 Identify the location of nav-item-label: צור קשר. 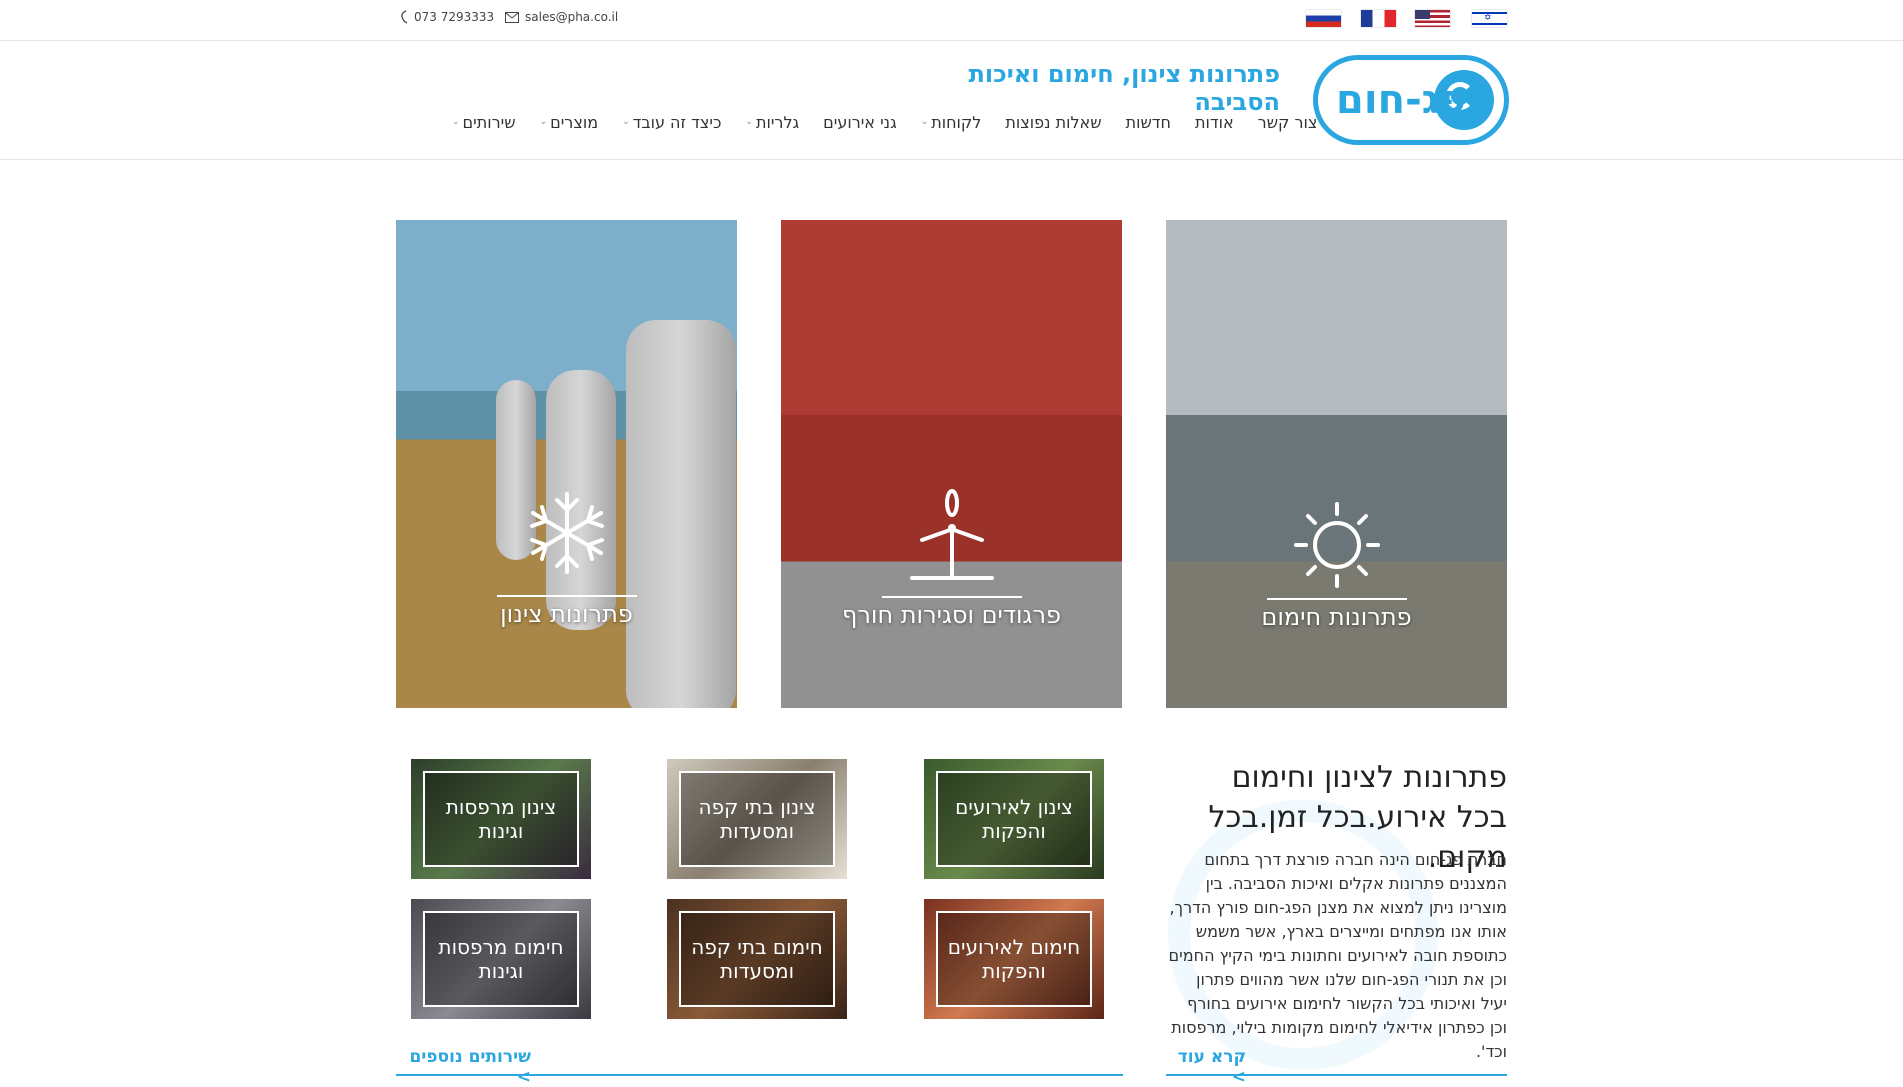
(1287, 122).